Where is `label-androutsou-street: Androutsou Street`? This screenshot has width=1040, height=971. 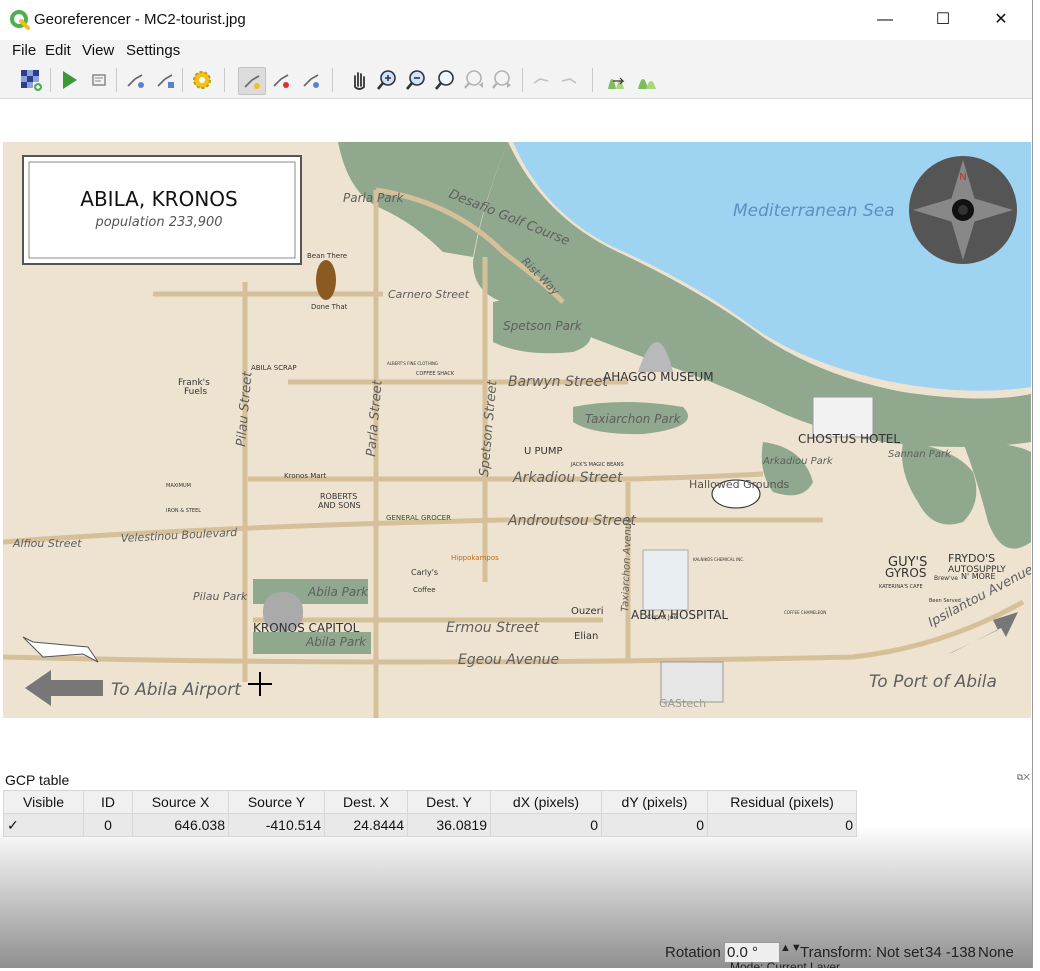
label-androutsou-street: Androutsou Street is located at coordinates (572, 521).